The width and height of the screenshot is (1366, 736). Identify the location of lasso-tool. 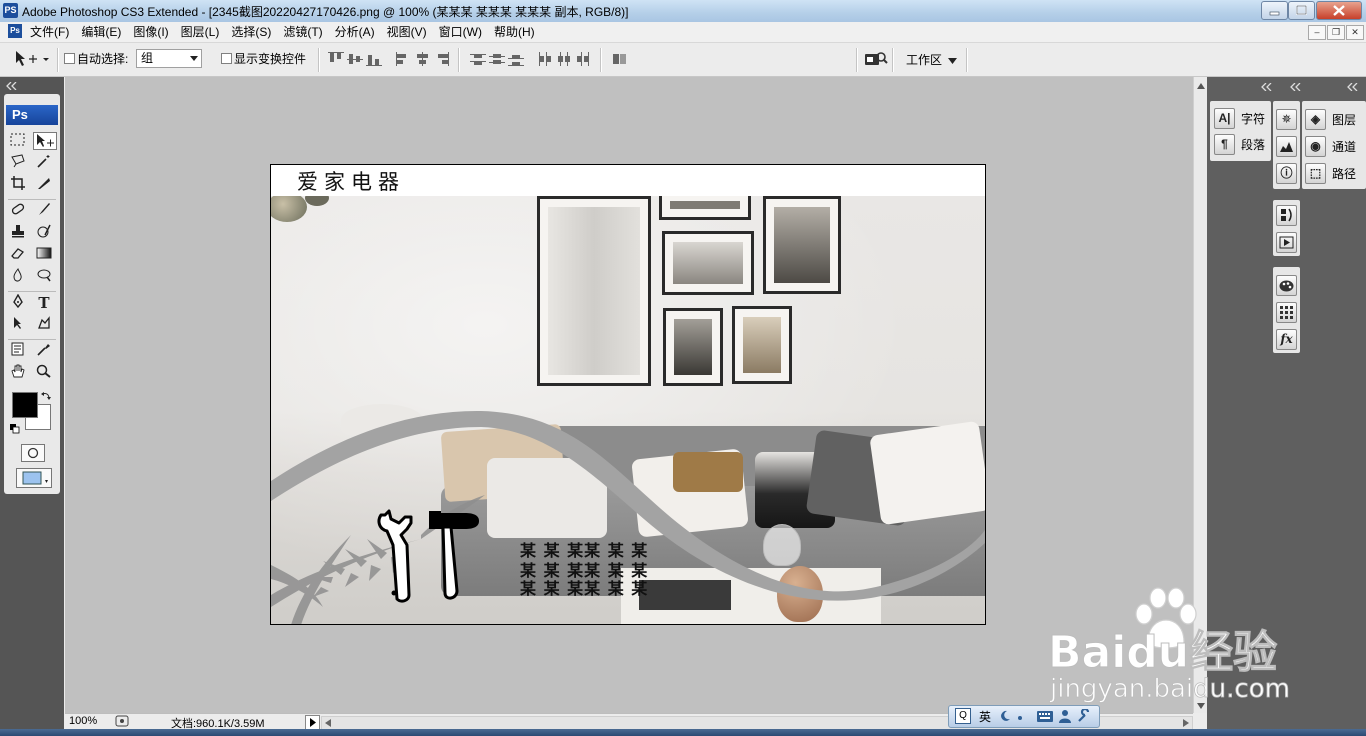
(18, 163).